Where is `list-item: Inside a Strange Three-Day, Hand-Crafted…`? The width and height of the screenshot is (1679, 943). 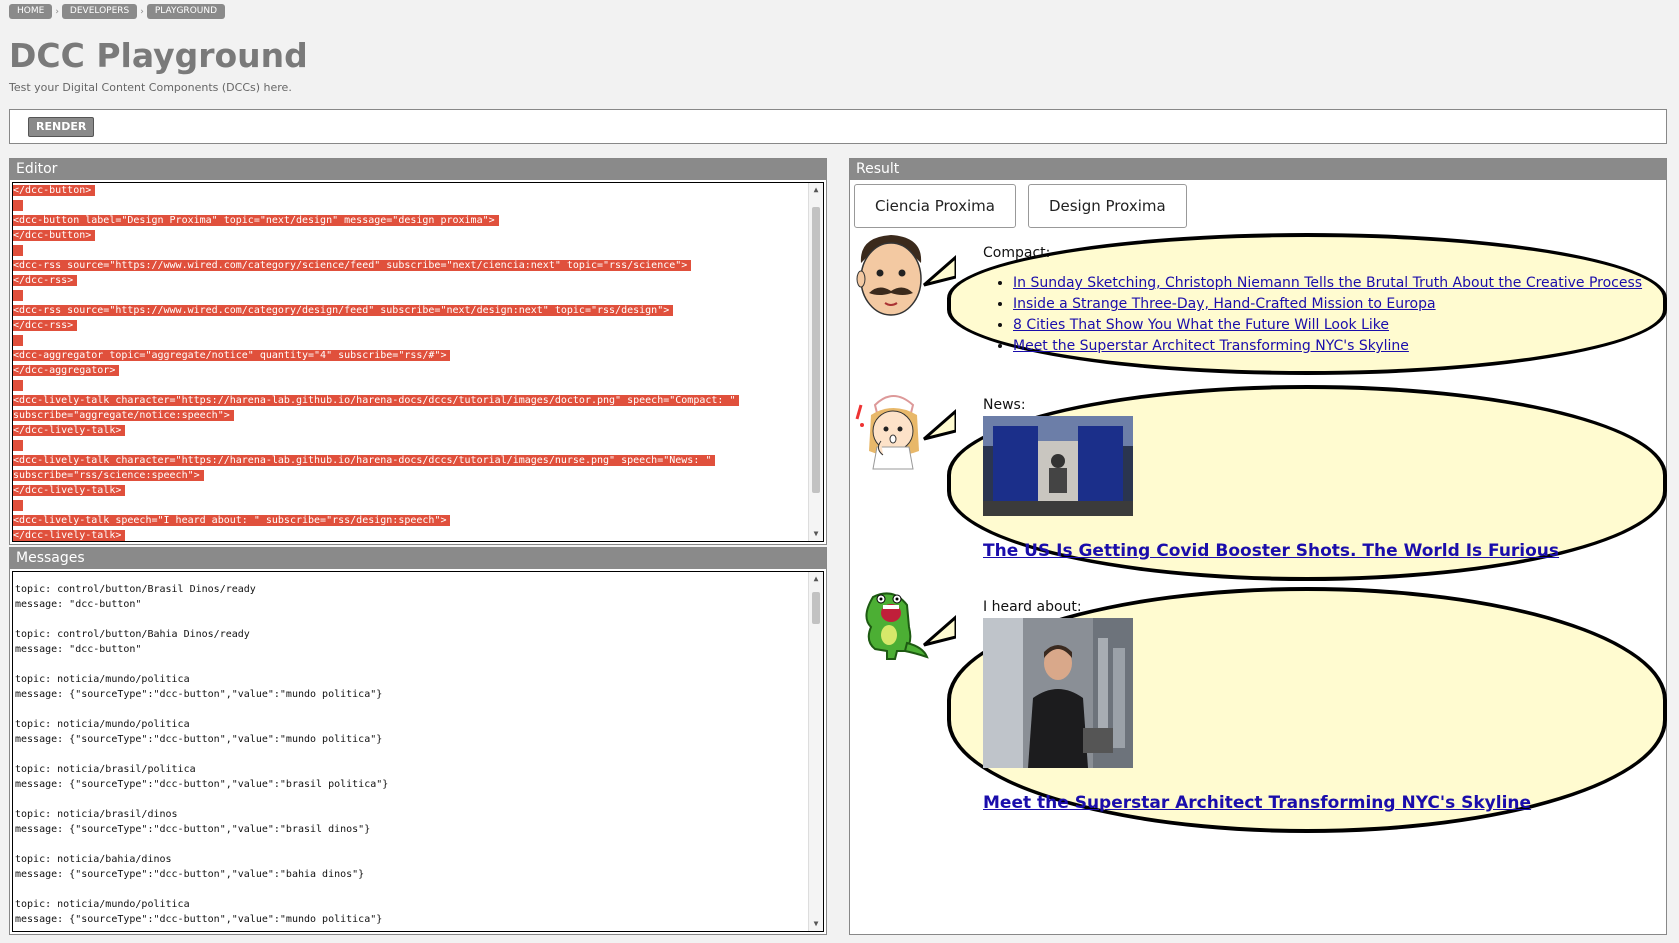
list-item: Inside a Strange Three-Day, Hand-Crafted… is located at coordinates (1328, 304).